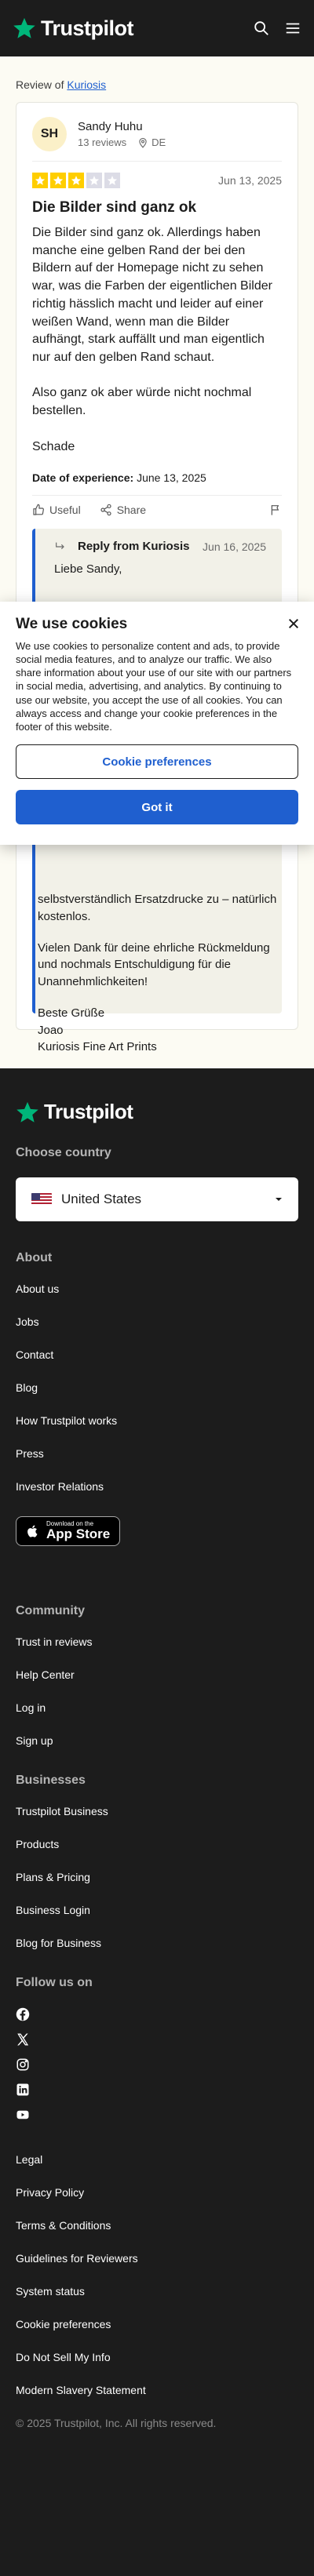 Image resolution: width=314 pixels, height=2576 pixels. Describe the element at coordinates (157, 1387) in the screenshot. I see `footer-link-blog: Blog` at that location.